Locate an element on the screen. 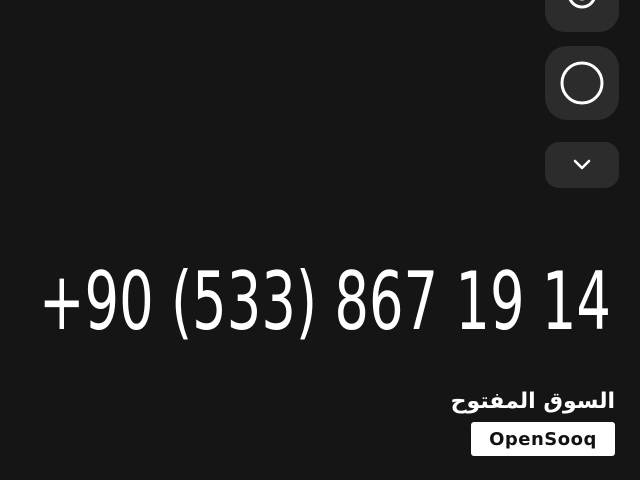  circle-icon is located at coordinates (582, 83).